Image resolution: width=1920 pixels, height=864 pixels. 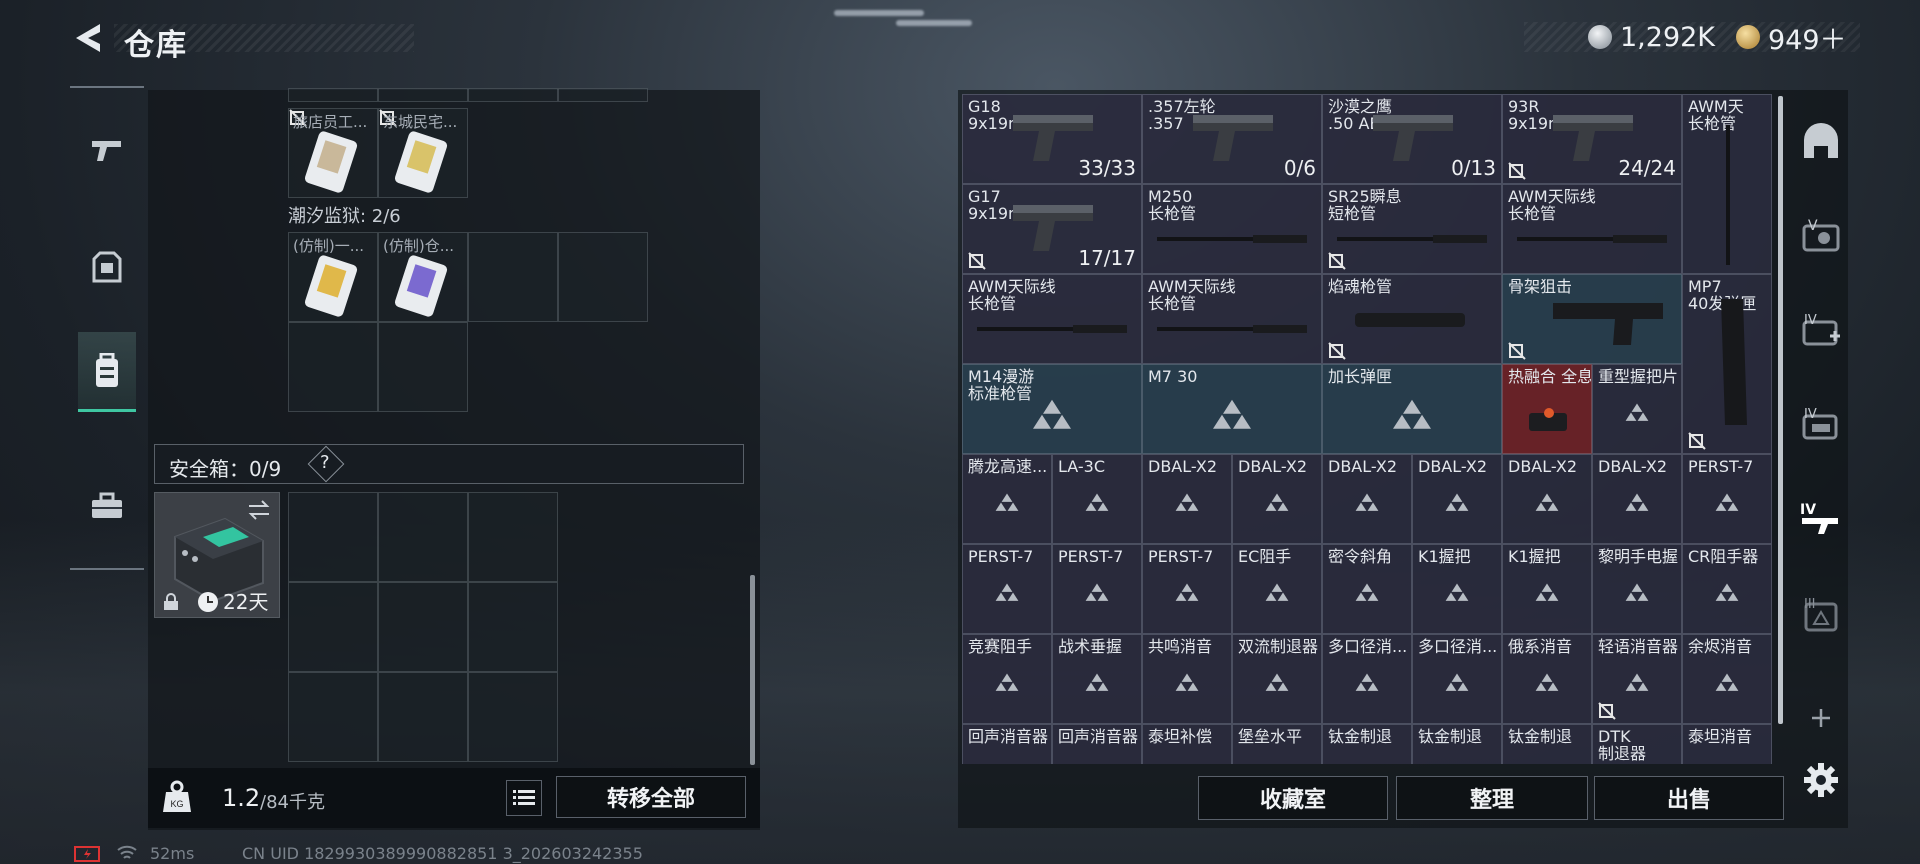 I want to click on tab-level-iv-c: IV, so click(x=1821, y=518).